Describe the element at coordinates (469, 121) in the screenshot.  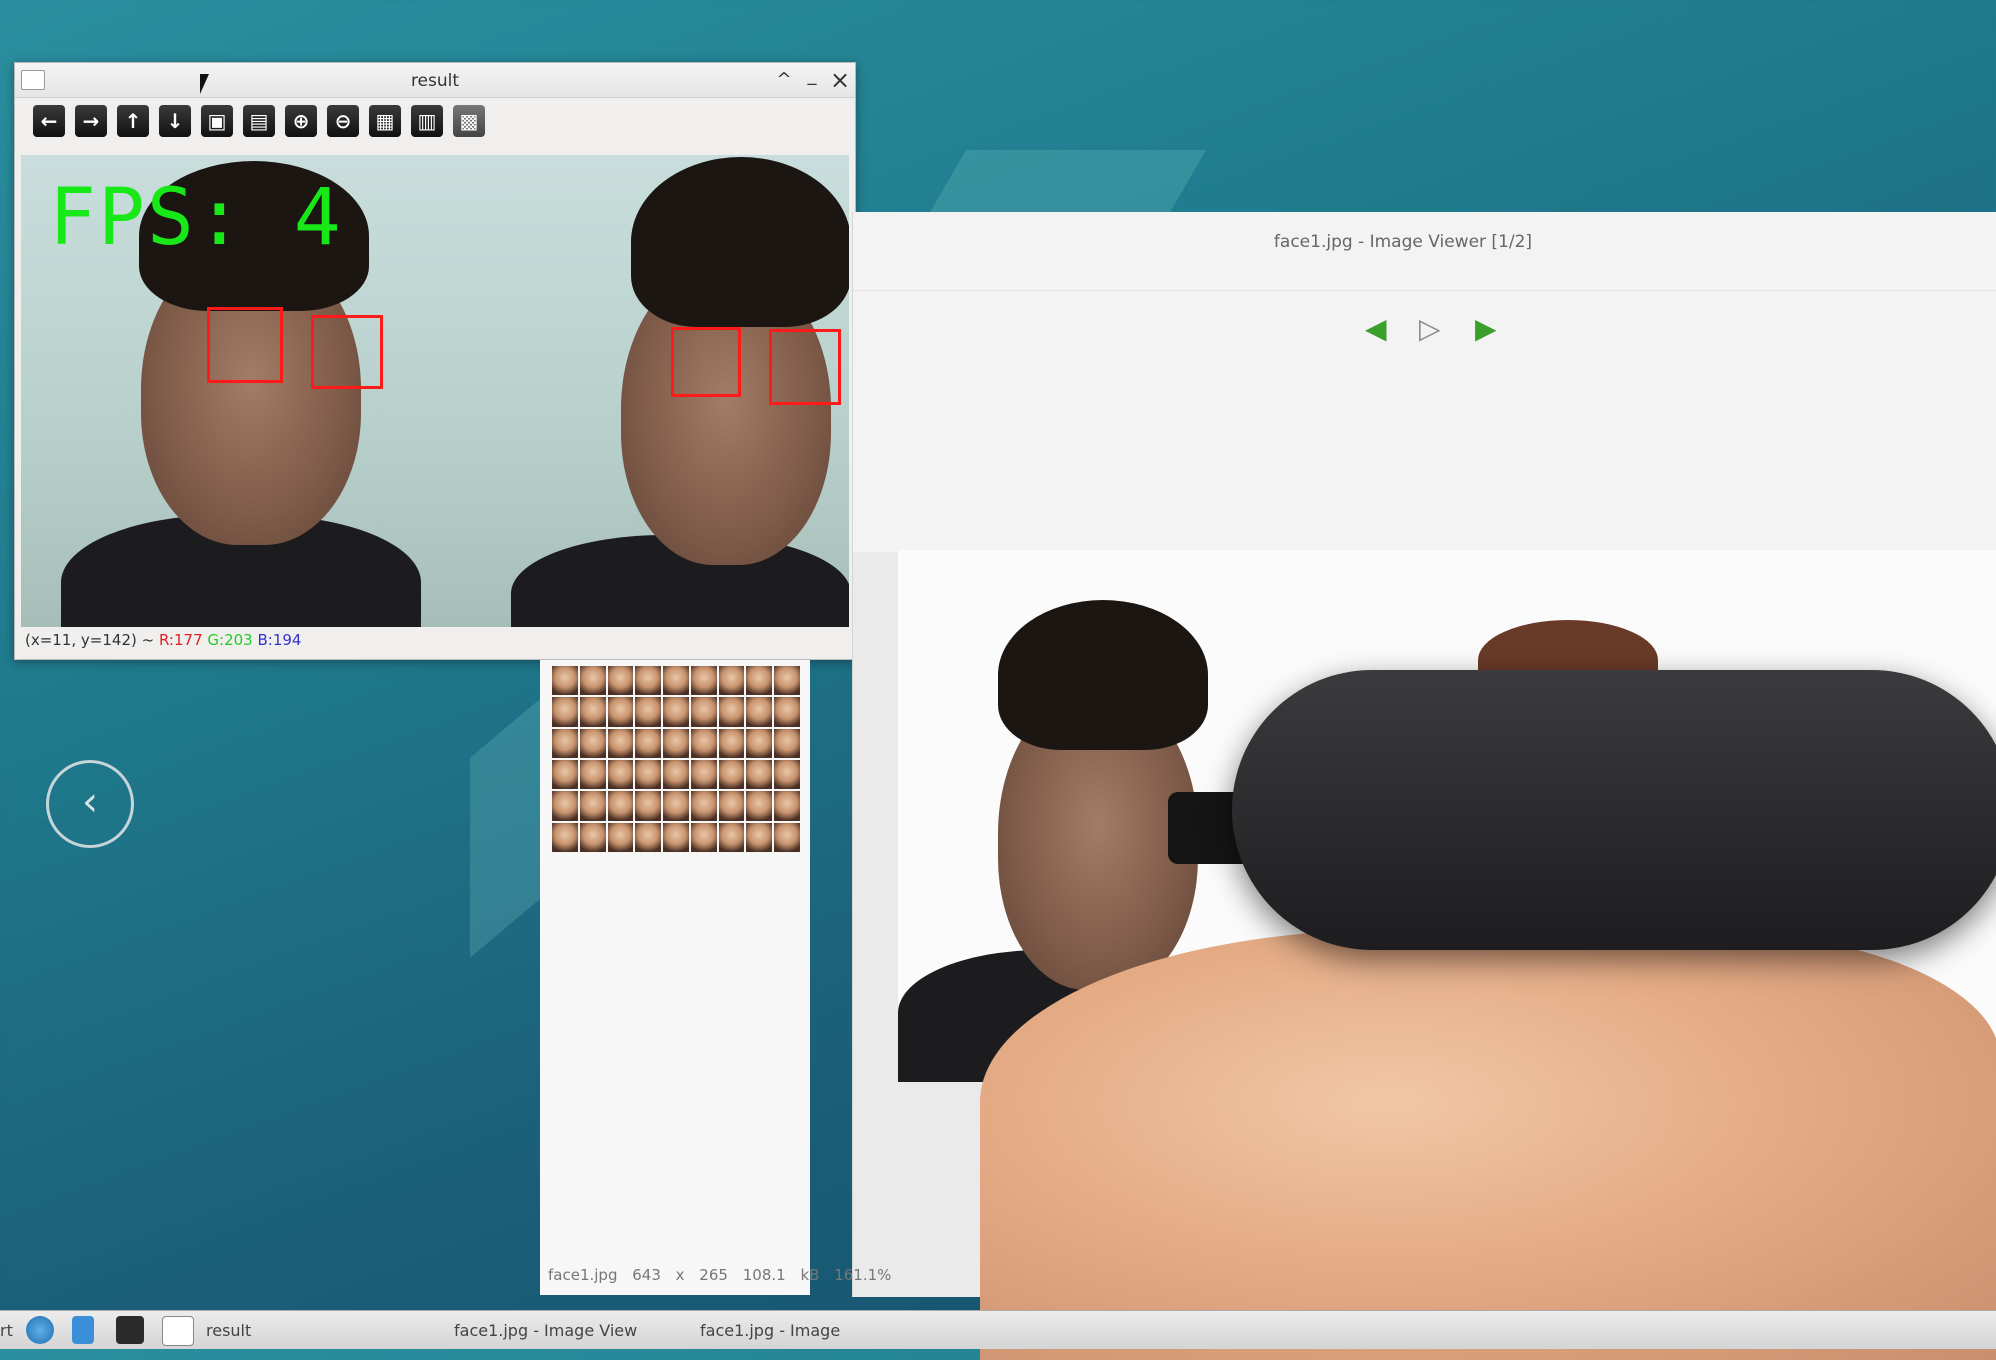
I see `properties-button: ▩` at that location.